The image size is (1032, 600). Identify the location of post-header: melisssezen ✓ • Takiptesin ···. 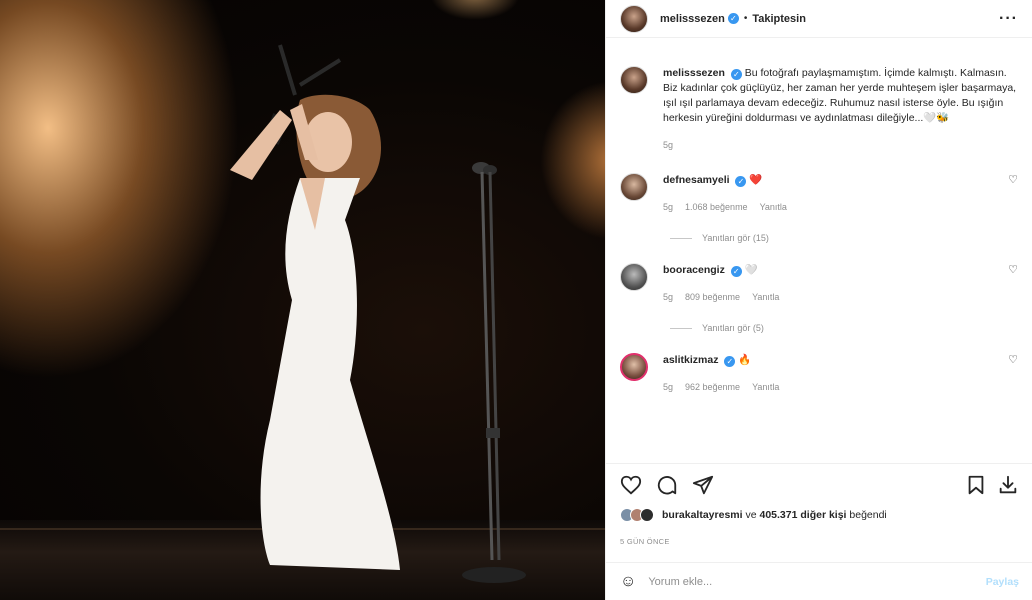
(819, 19).